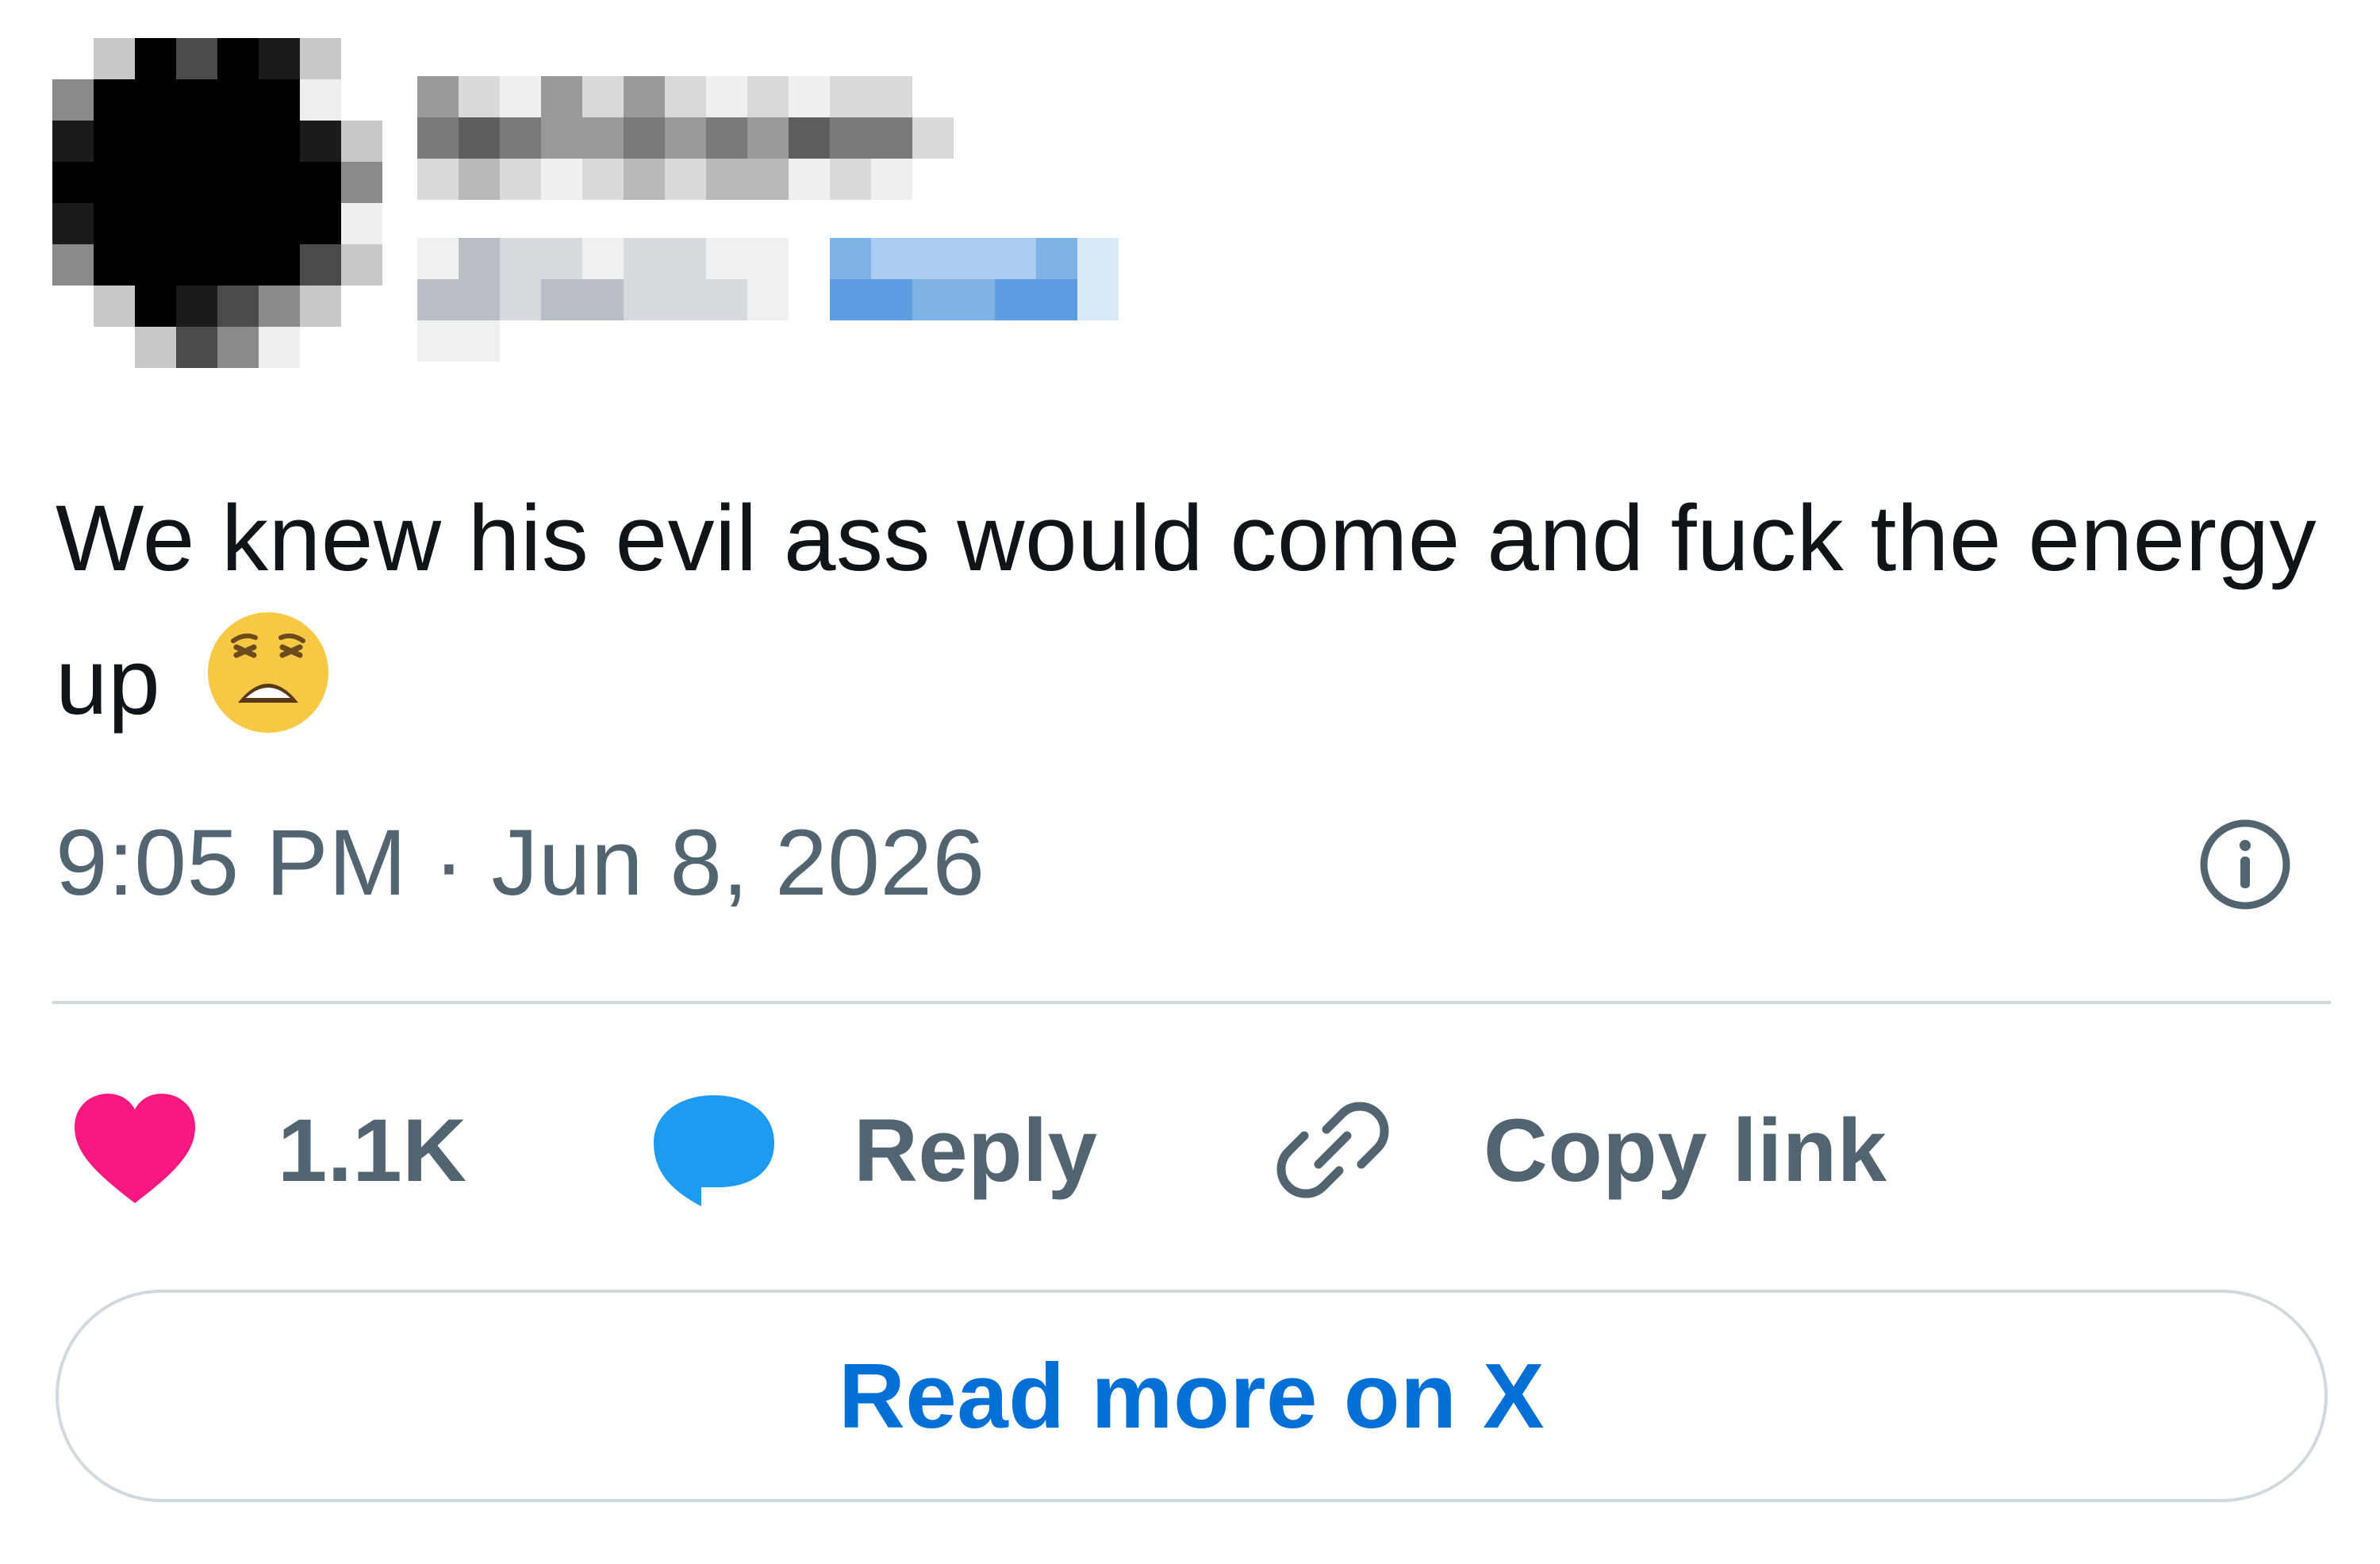  What do you see at coordinates (2245, 864) in the screenshot?
I see `info-icon` at bounding box center [2245, 864].